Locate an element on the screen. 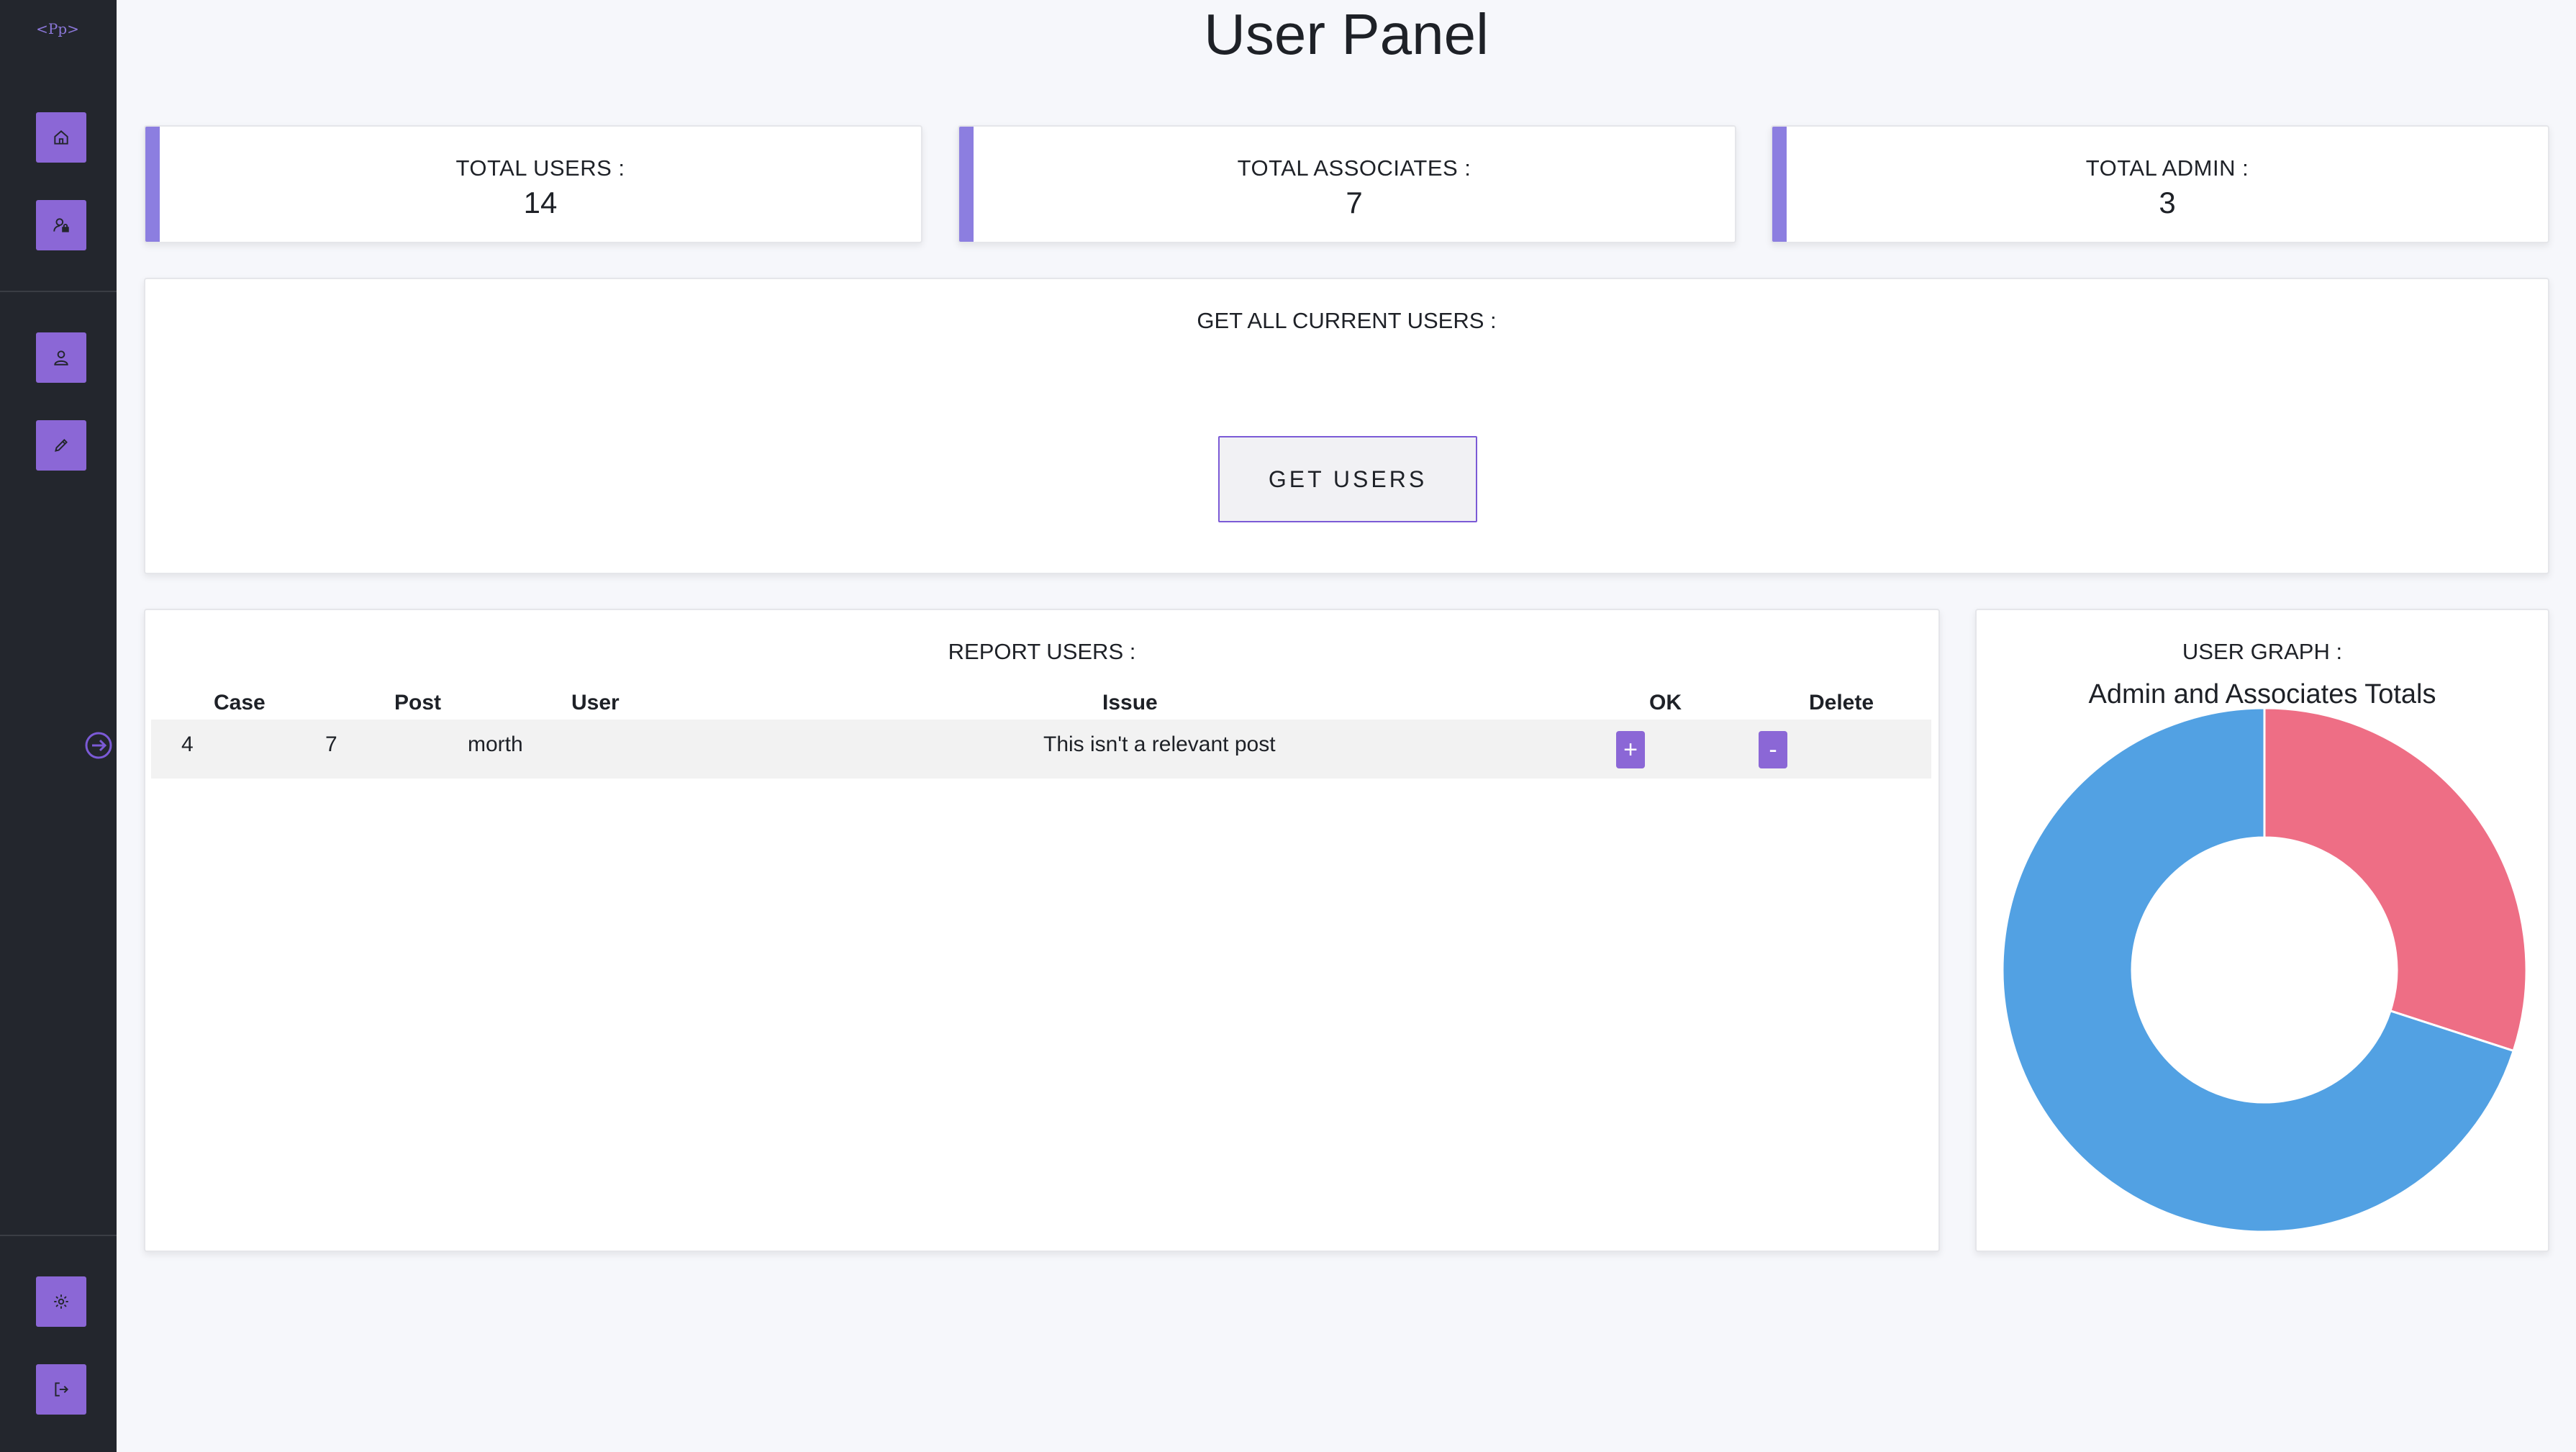 This screenshot has height=1452, width=2576. delete-report-button: - is located at coordinates (1773, 749).